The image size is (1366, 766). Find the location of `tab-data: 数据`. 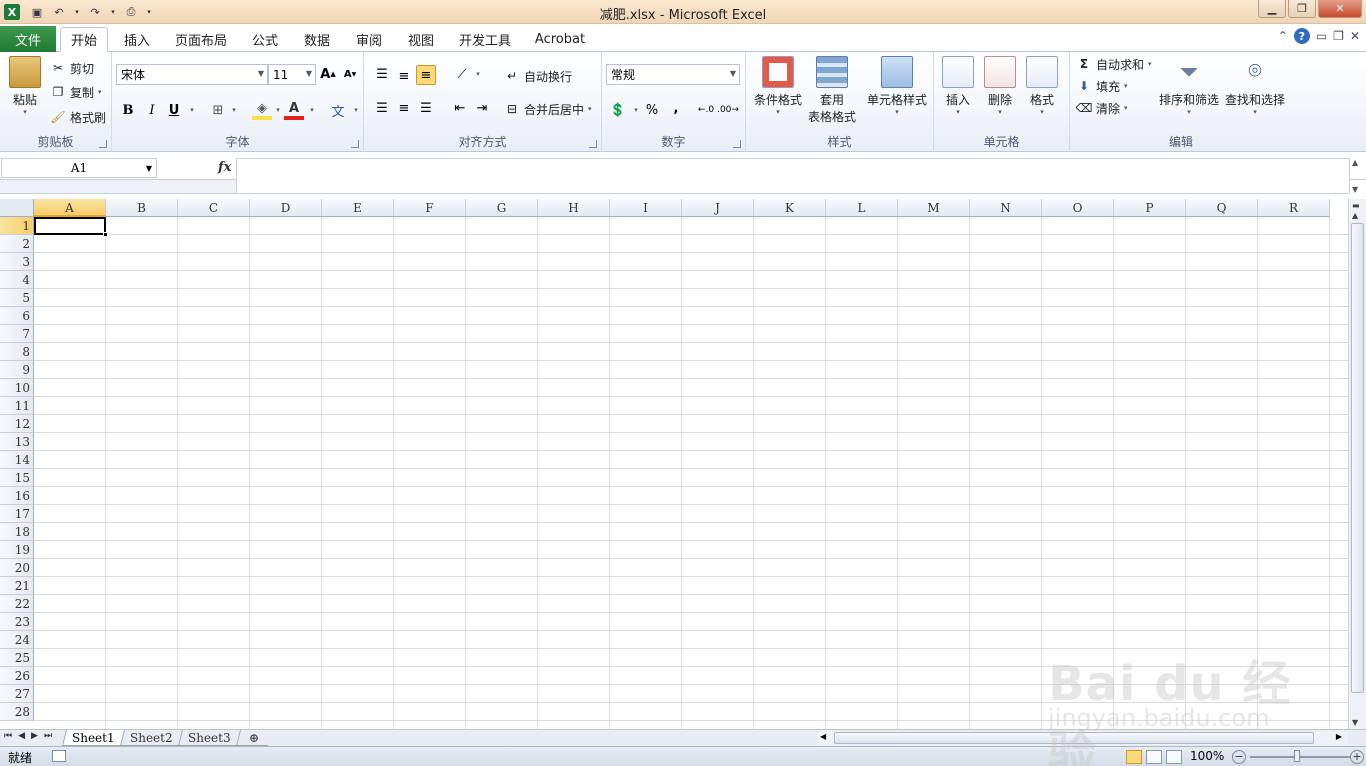

tab-data: 数据 is located at coordinates (317, 39).